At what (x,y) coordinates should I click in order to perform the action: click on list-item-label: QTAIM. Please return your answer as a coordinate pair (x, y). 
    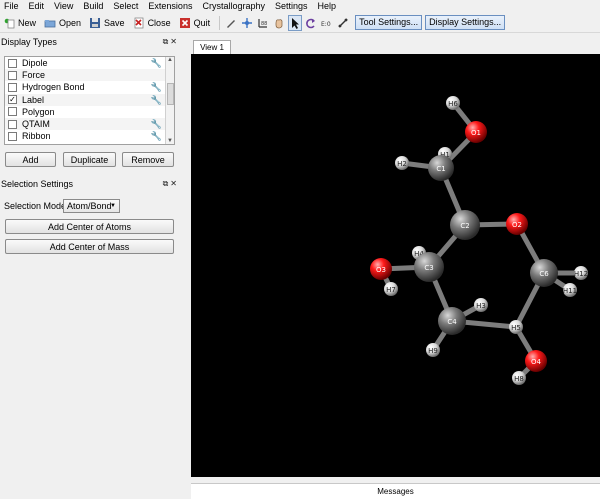
    Looking at the image, I should click on (36, 124).